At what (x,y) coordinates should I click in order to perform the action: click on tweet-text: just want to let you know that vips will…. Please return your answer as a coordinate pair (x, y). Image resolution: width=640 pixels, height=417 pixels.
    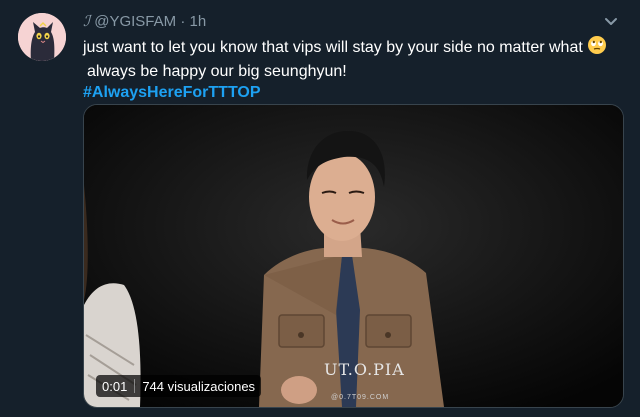
    Looking at the image, I should click on (344, 69).